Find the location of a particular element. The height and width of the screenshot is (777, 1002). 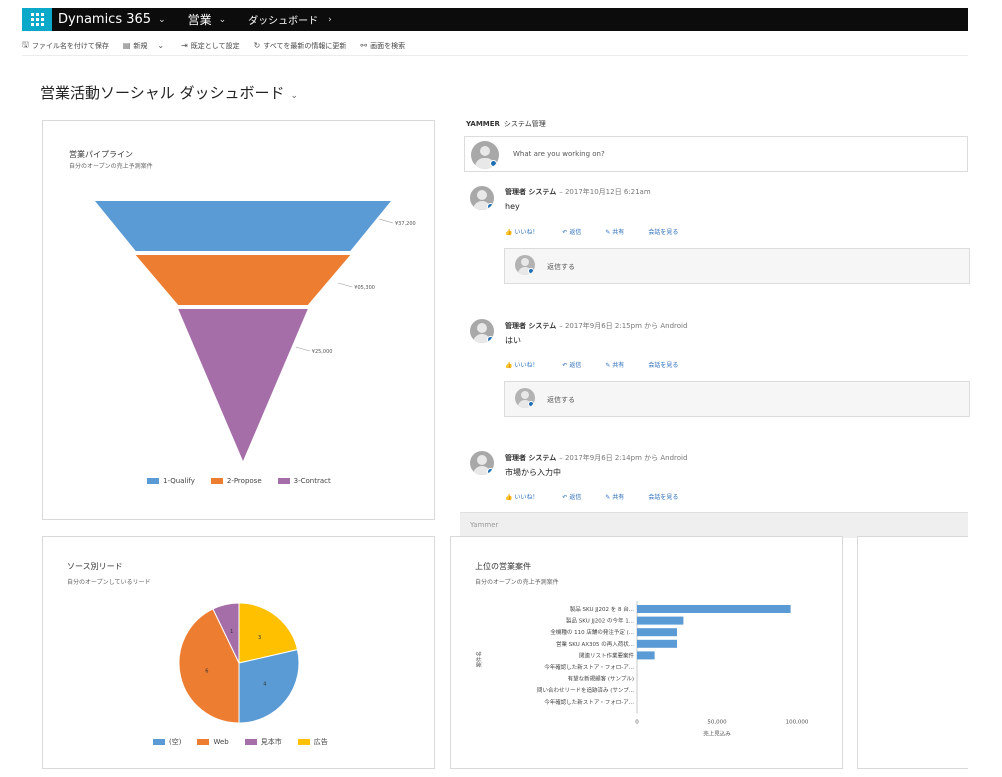

brand-title: Dynamics 365 is located at coordinates (104, 19).